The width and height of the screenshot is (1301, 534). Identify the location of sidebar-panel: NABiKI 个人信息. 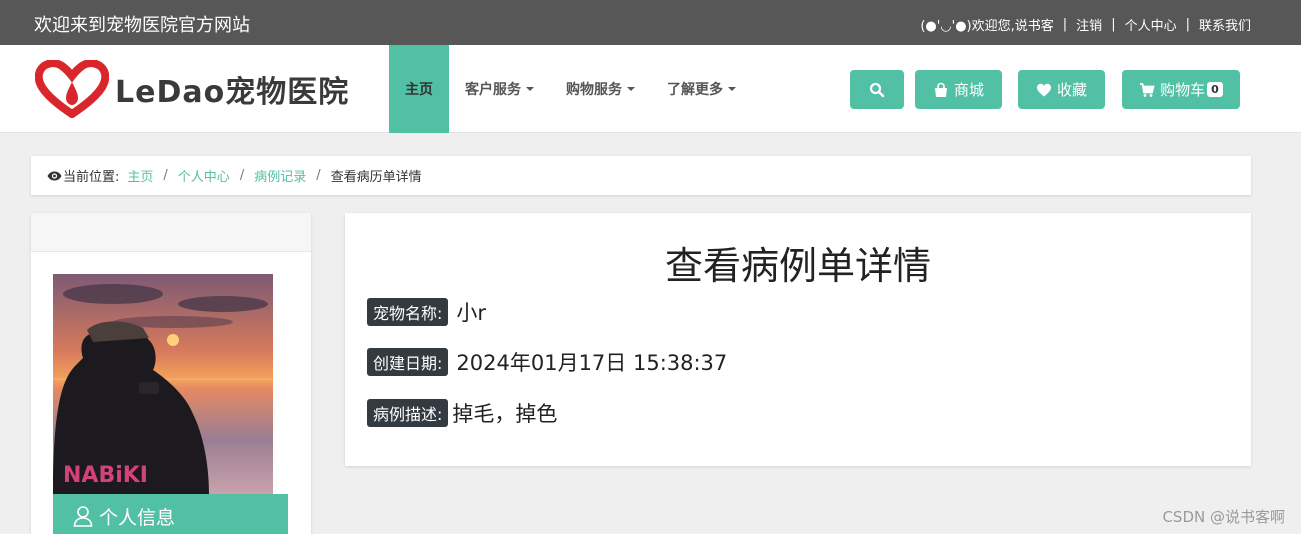
(171, 373).